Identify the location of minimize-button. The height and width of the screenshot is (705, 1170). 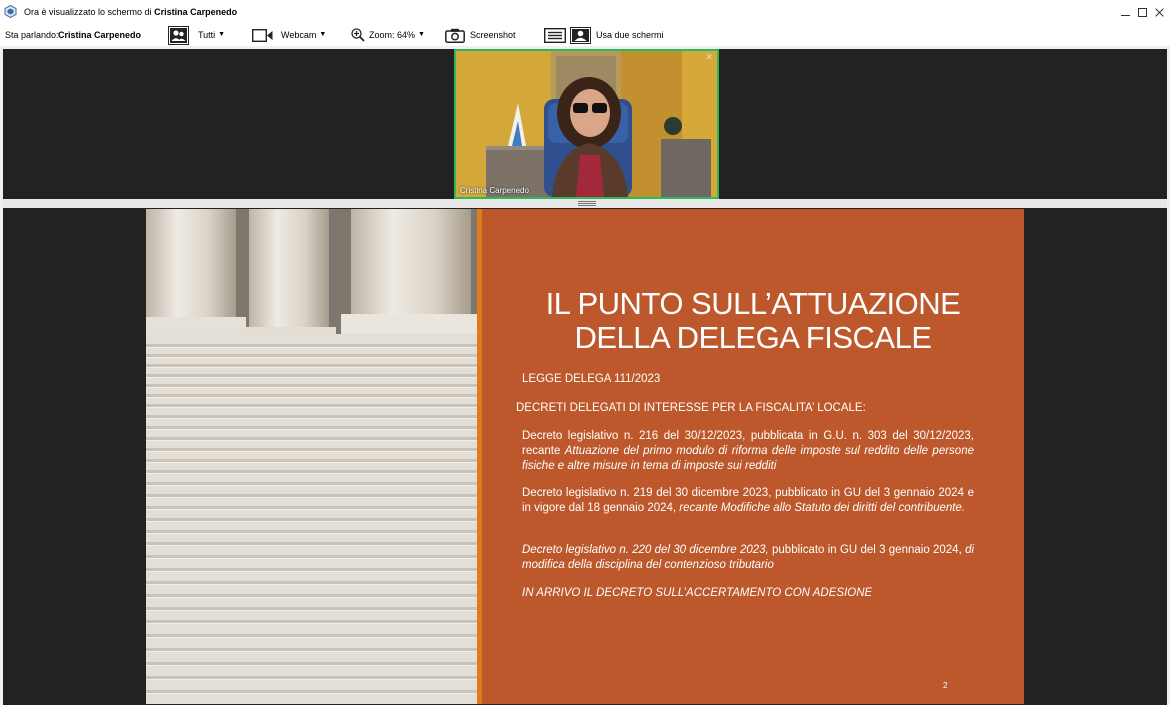
(1125, 12).